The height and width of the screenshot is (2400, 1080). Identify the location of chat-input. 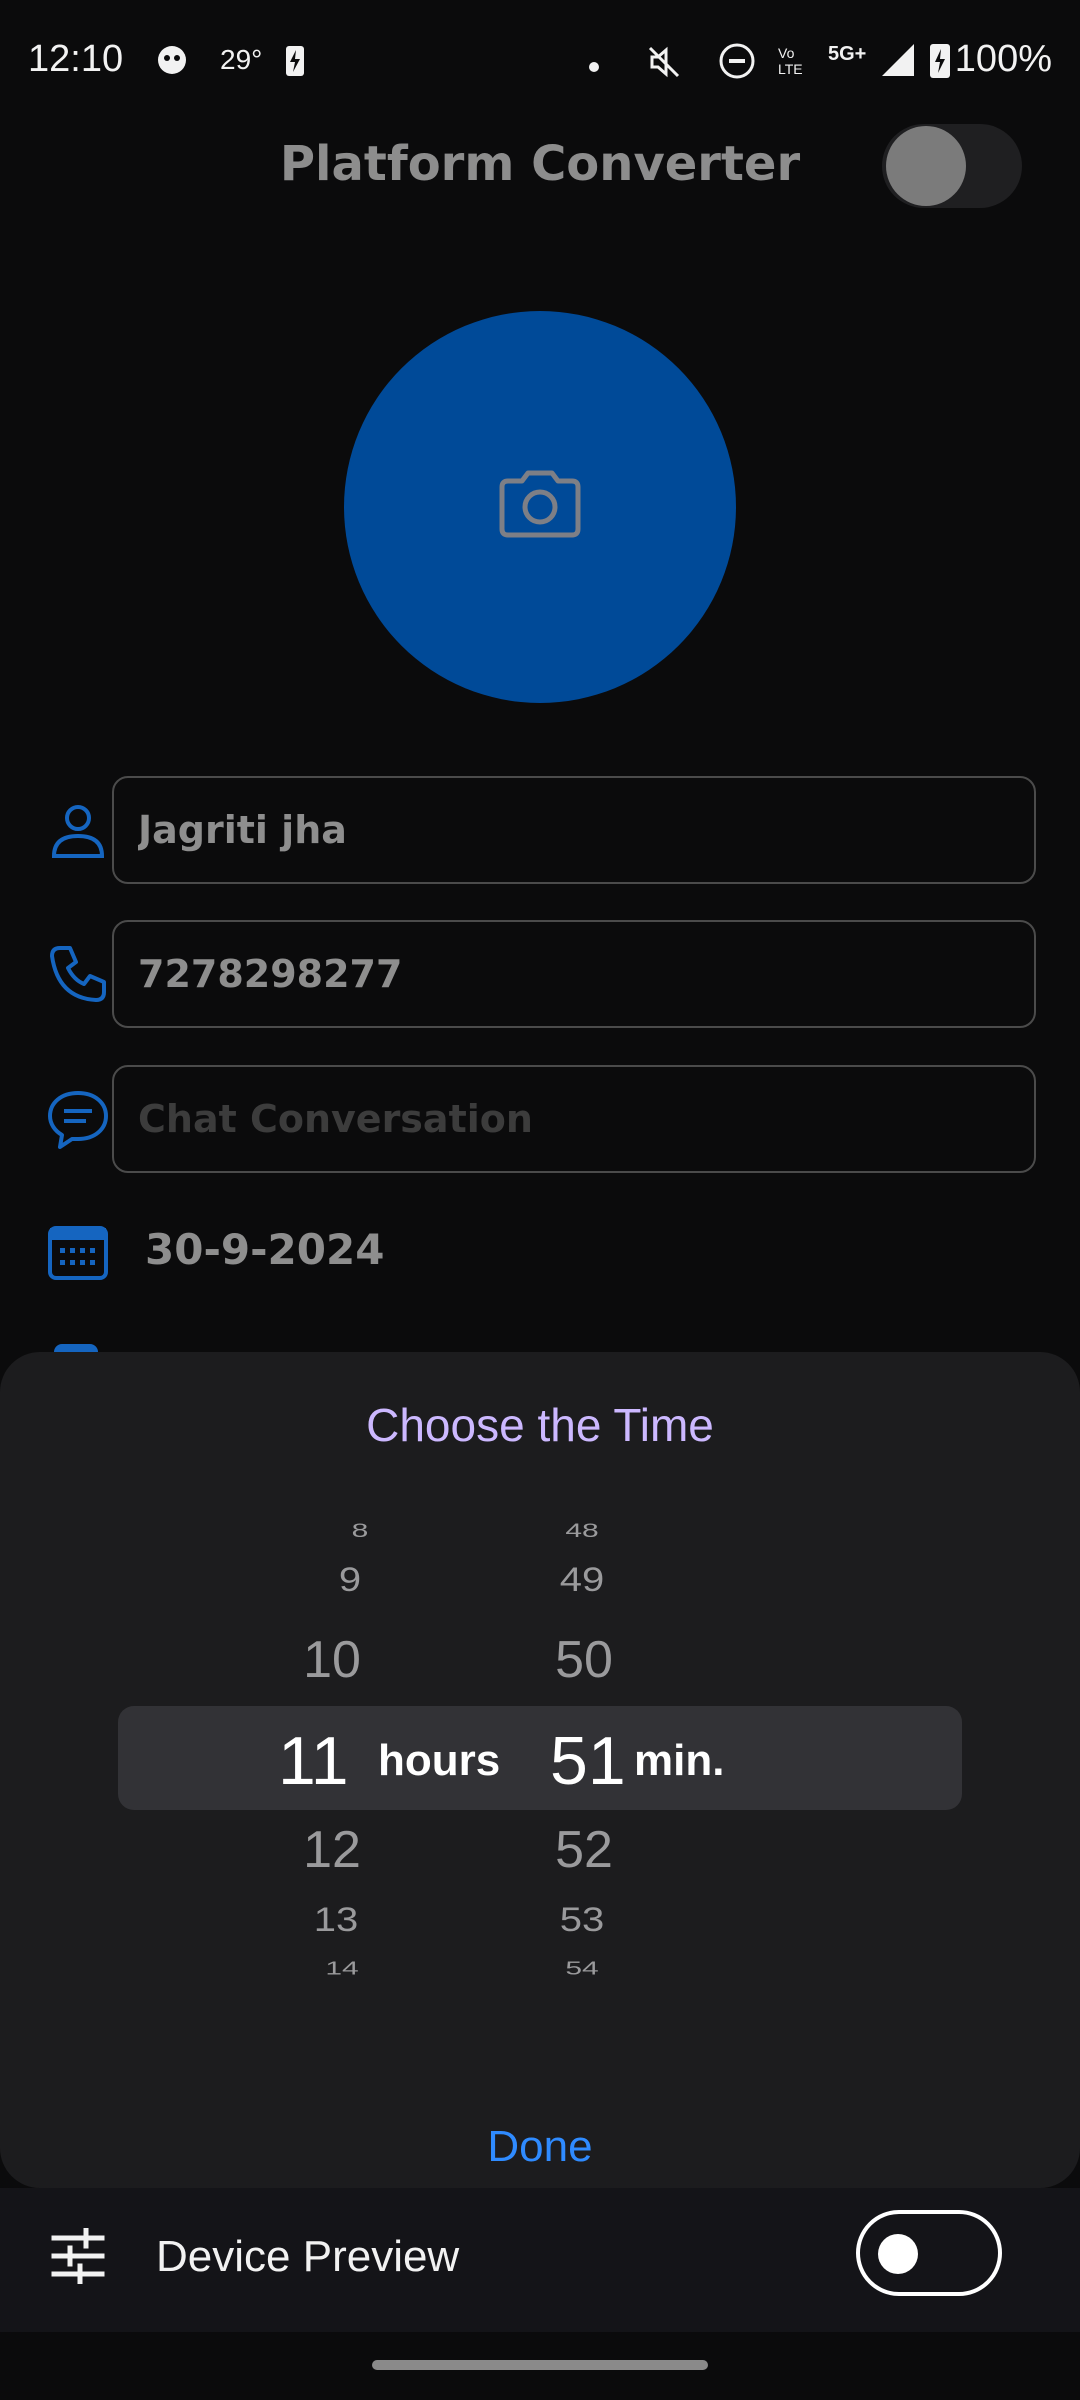
(585, 1119).